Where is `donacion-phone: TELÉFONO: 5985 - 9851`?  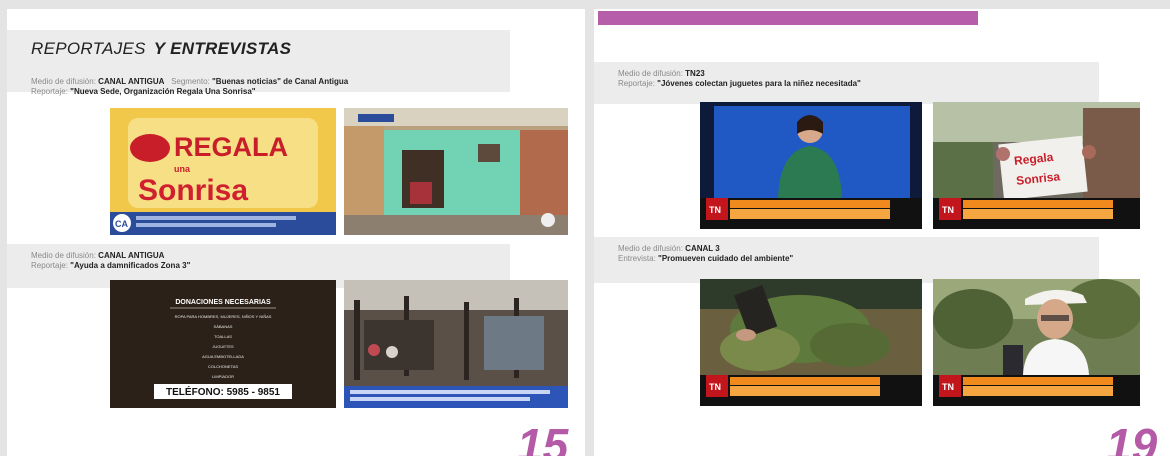
donacion-phone: TELÉFONO: 5985 - 9851 is located at coordinates (223, 391).